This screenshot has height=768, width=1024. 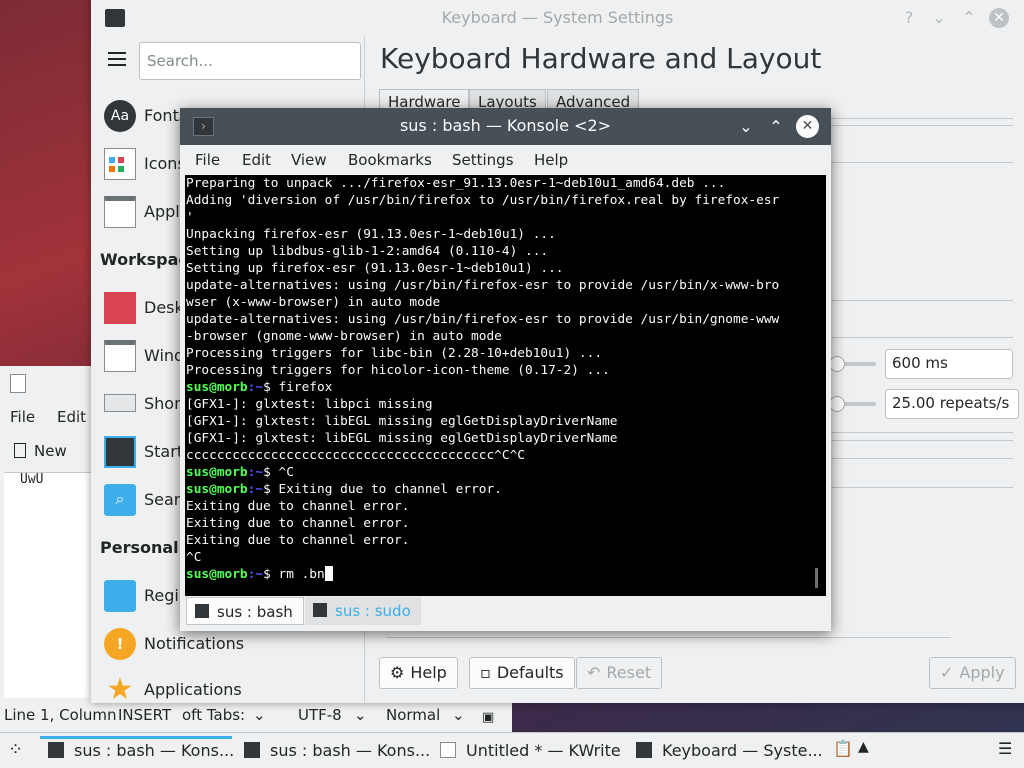 I want to click on terminal-line: Exiting due to channel error., so click(x=298, y=523).